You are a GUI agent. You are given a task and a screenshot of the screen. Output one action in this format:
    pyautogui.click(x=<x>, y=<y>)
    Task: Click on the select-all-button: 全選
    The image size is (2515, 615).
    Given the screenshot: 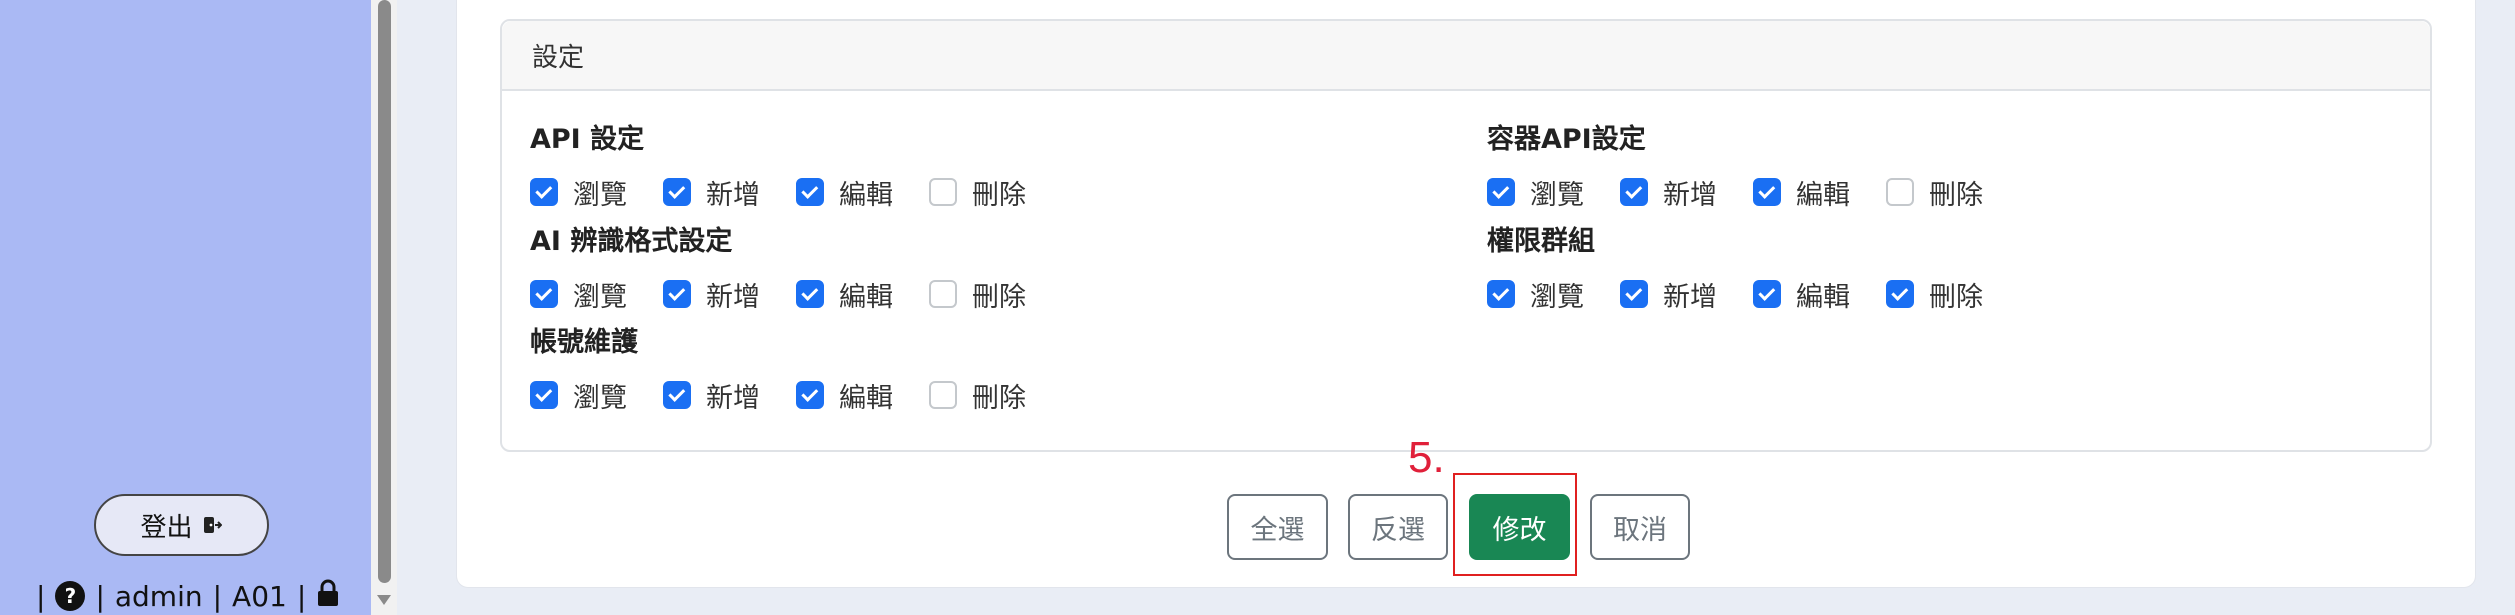 What is the action you would take?
    pyautogui.click(x=1277, y=527)
    